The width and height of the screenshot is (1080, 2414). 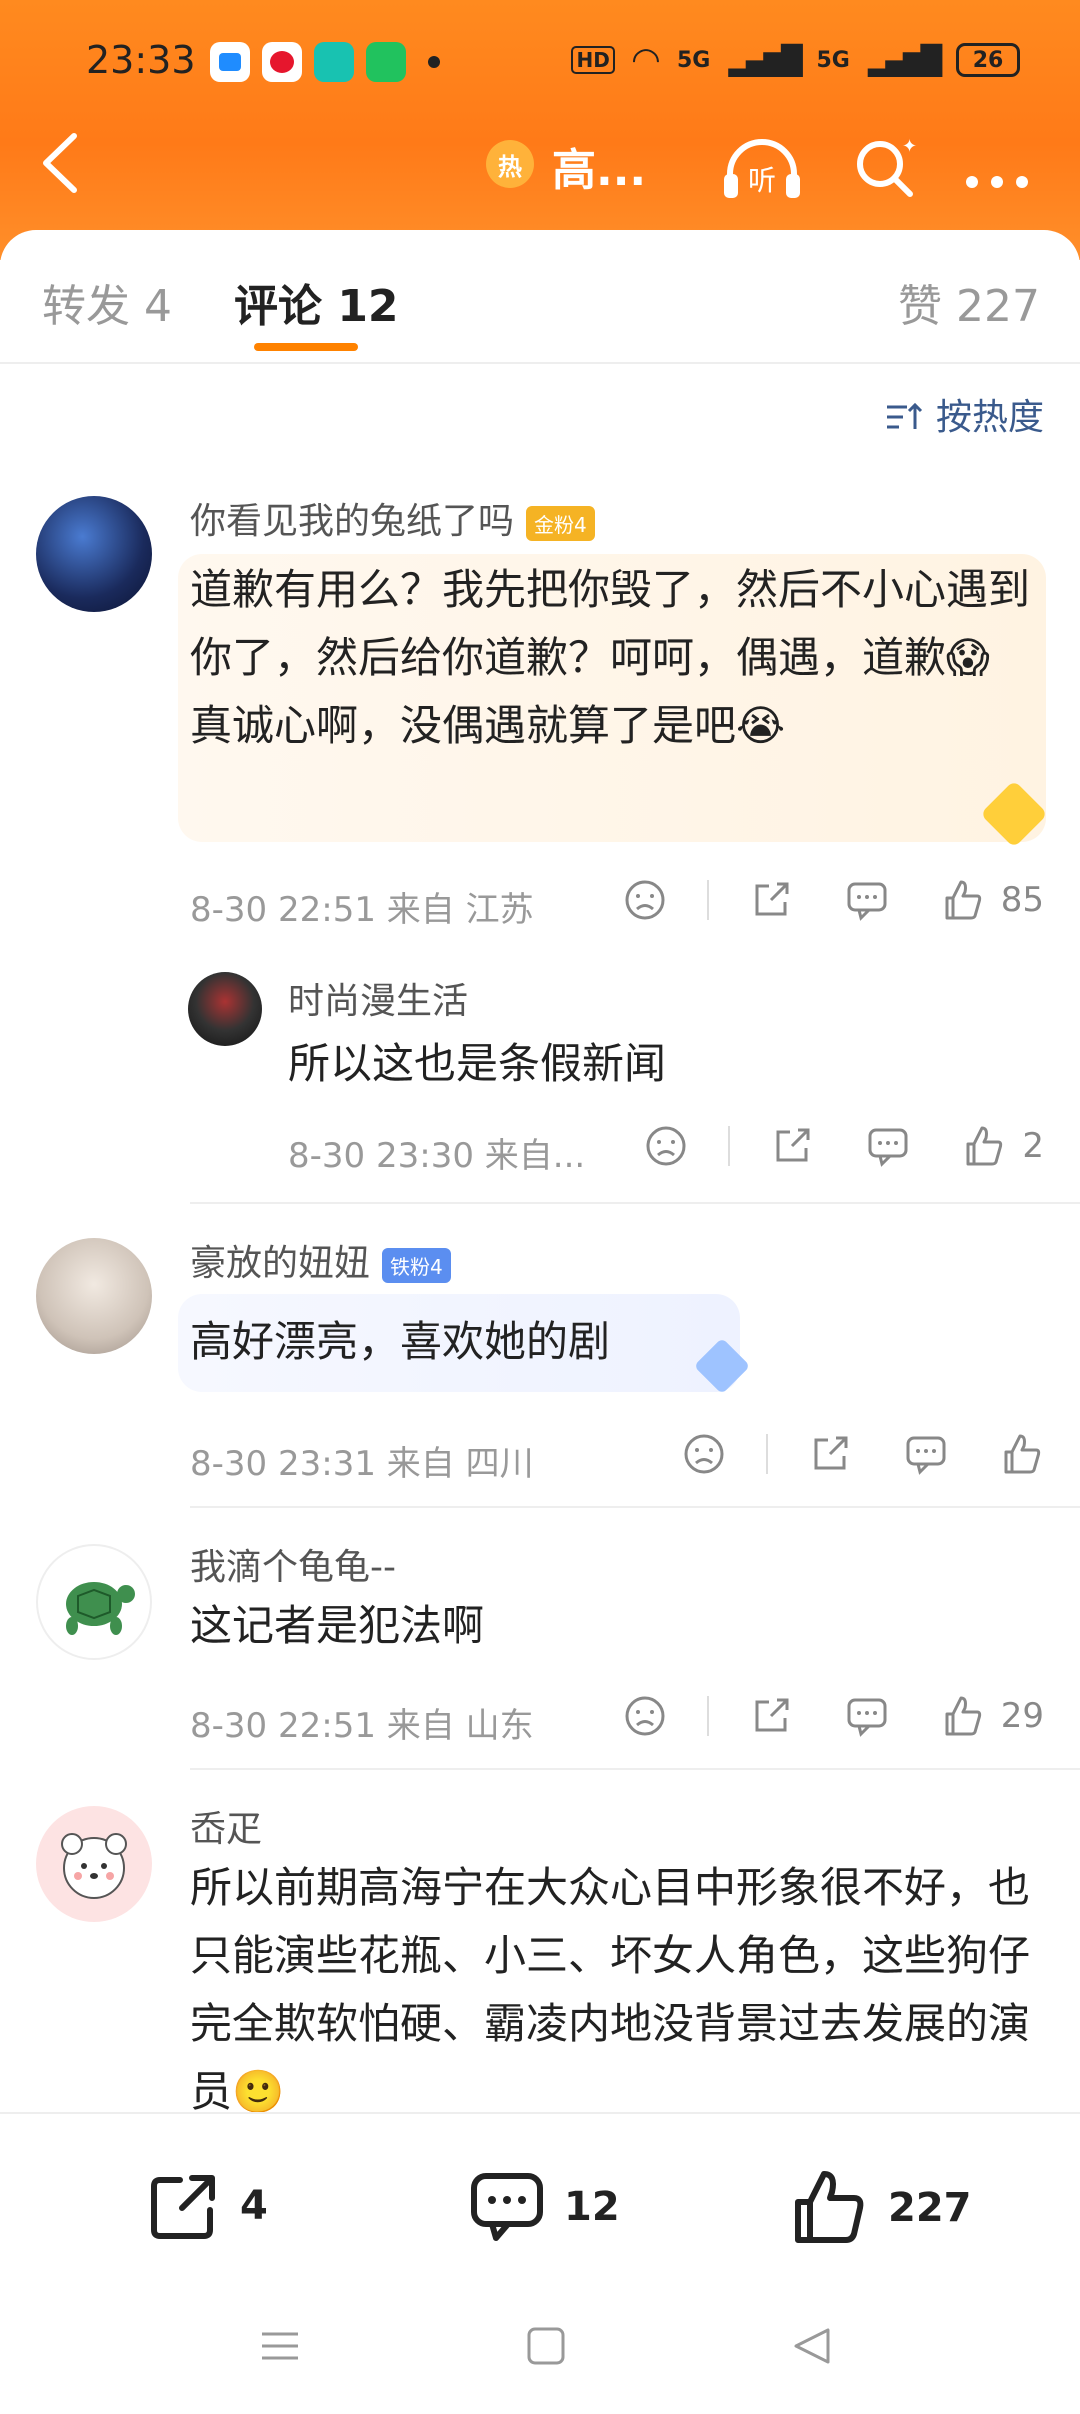 I want to click on weibo-notification-icon, so click(x=282, y=62).